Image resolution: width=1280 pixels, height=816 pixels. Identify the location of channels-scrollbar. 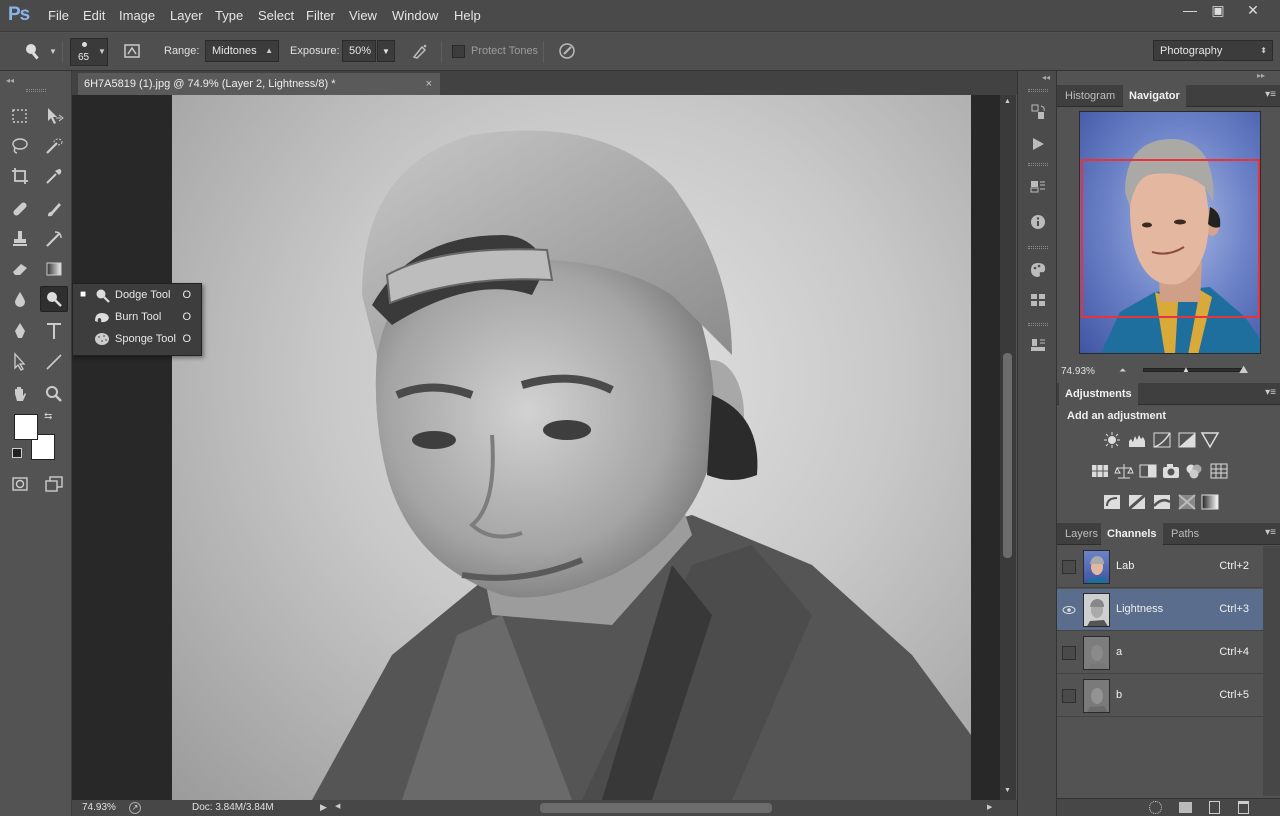
(1271, 671).